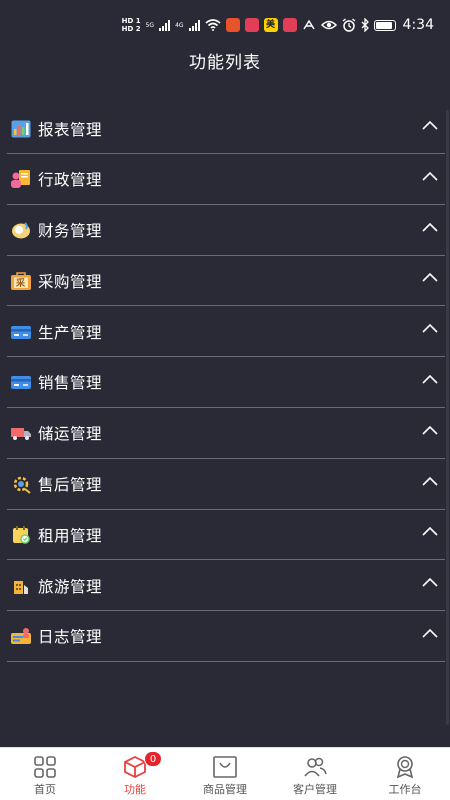  I want to click on notification-badge: 0, so click(153, 759).